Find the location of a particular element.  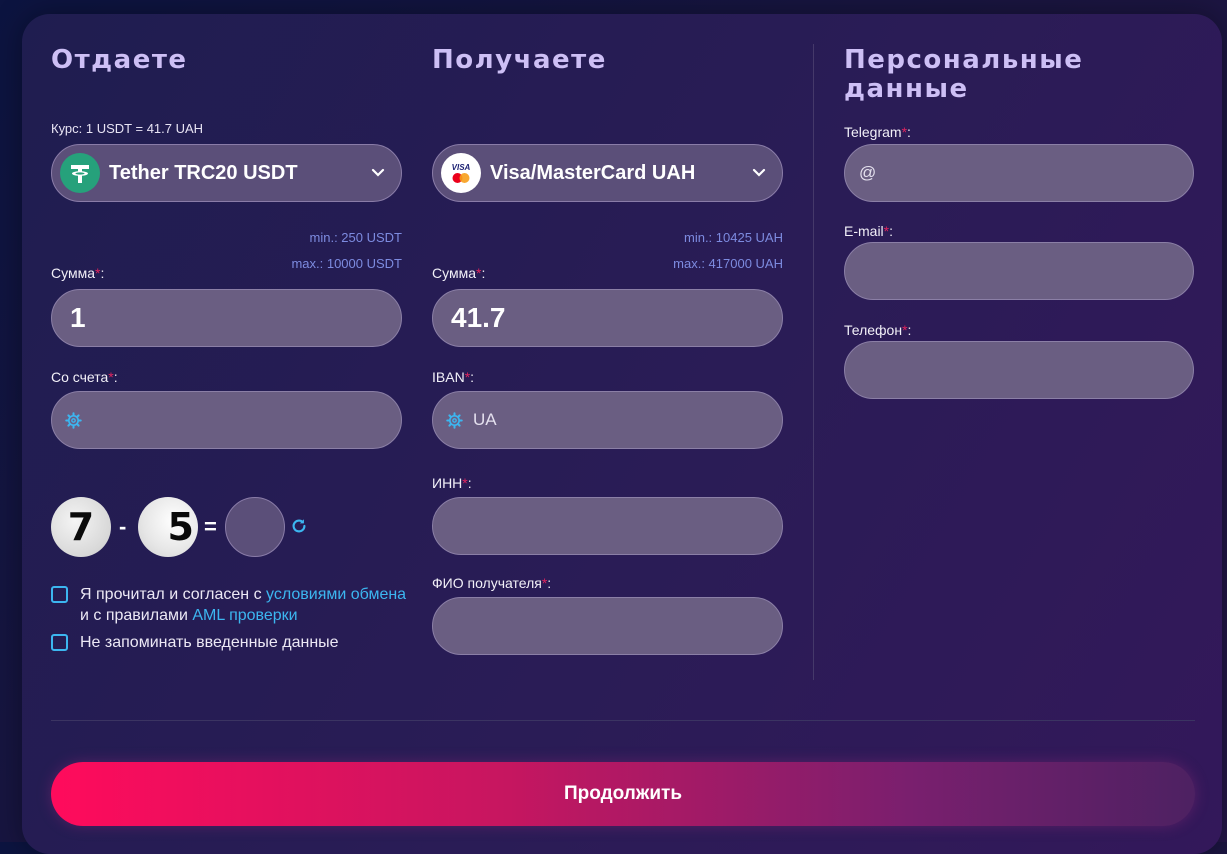

receive-max-limit: max.: 417000 UAH is located at coordinates (728, 263).